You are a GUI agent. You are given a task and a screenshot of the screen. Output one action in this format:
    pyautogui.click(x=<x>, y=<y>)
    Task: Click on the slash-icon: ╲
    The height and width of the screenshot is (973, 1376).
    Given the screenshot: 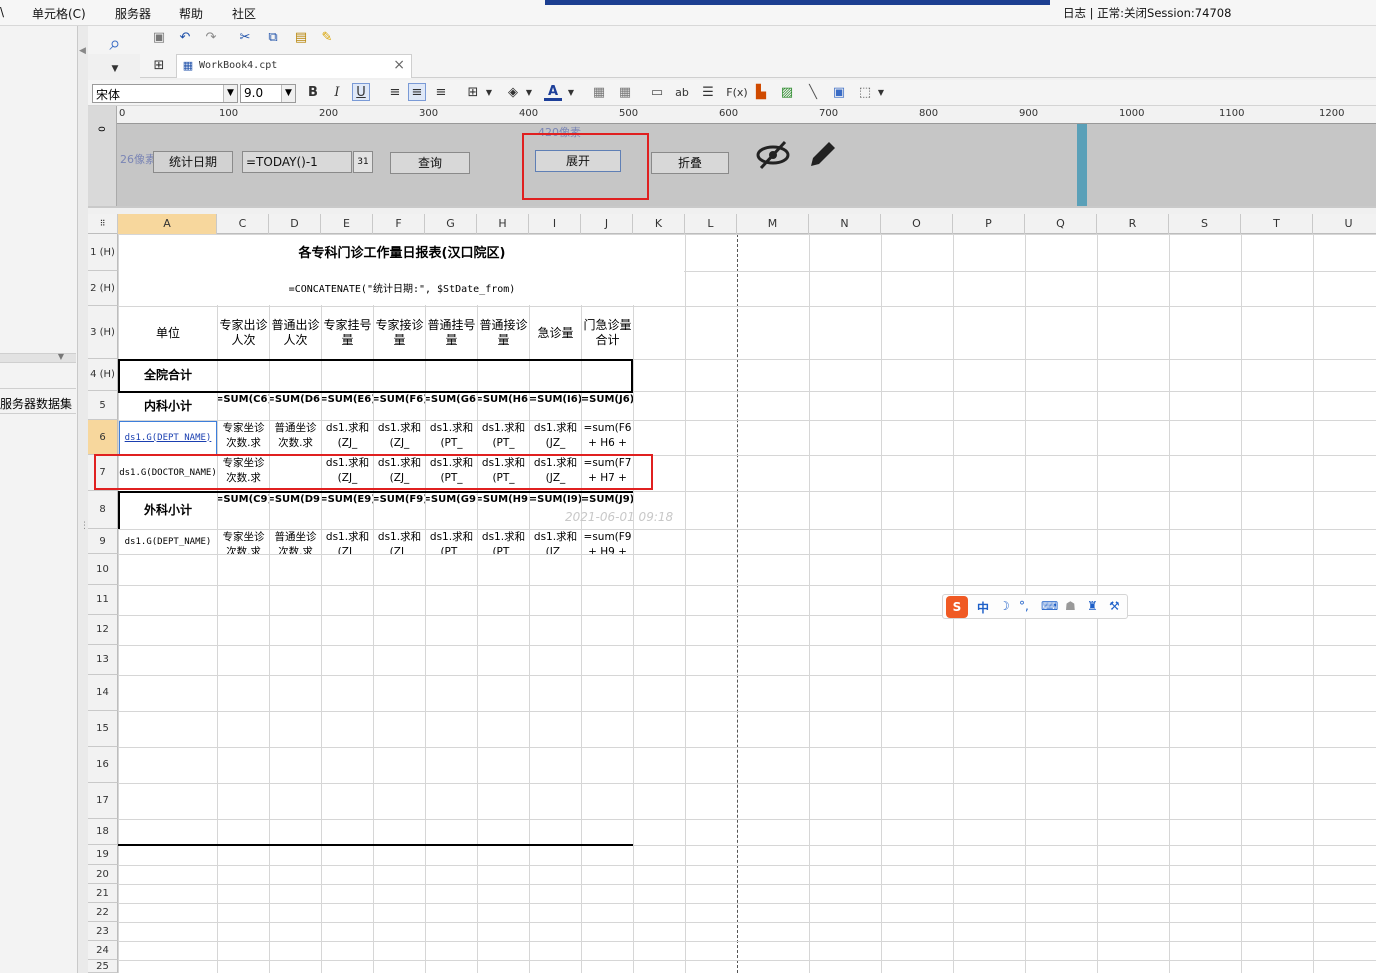 What is the action you would take?
    pyautogui.click(x=813, y=93)
    